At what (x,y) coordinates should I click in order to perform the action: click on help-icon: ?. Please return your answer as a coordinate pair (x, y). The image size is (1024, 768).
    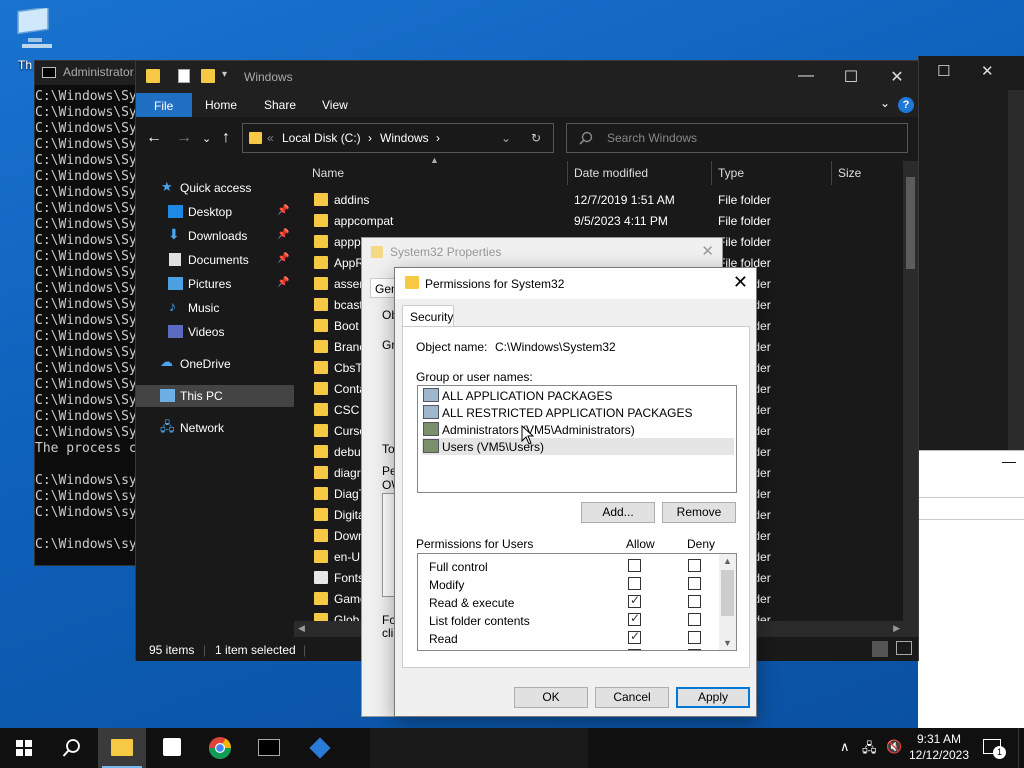
    Looking at the image, I should click on (906, 105).